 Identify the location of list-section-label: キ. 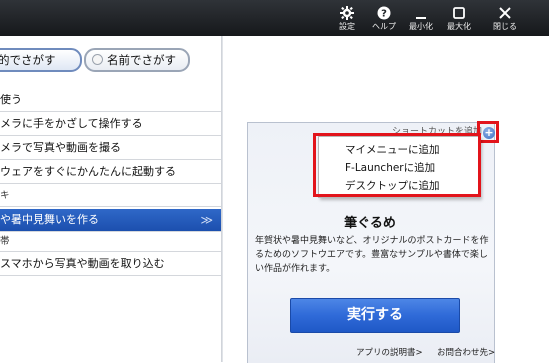
(5, 195).